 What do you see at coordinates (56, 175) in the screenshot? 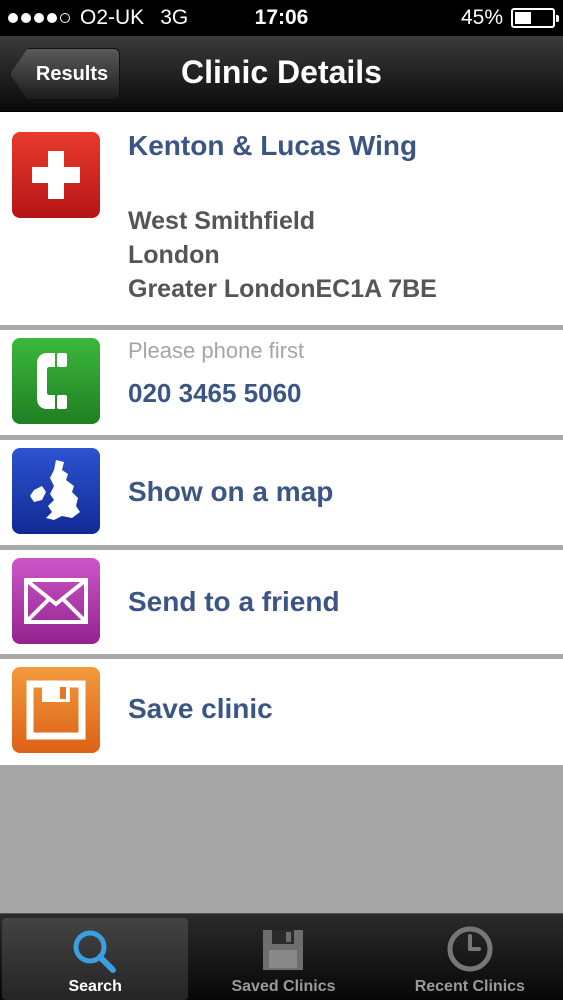
I see `red-cross-icon` at bounding box center [56, 175].